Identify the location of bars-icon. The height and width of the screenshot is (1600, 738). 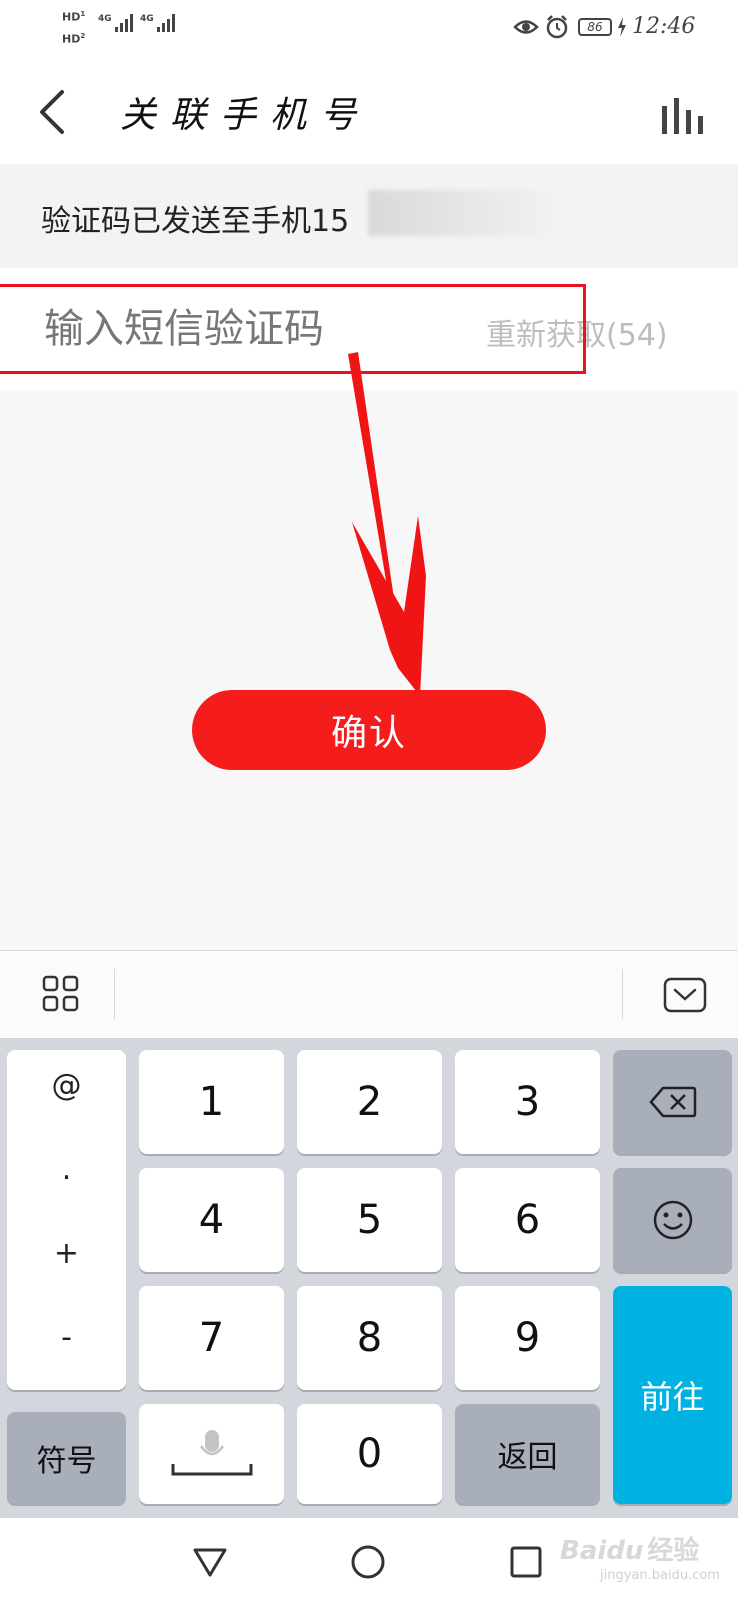
(683, 115).